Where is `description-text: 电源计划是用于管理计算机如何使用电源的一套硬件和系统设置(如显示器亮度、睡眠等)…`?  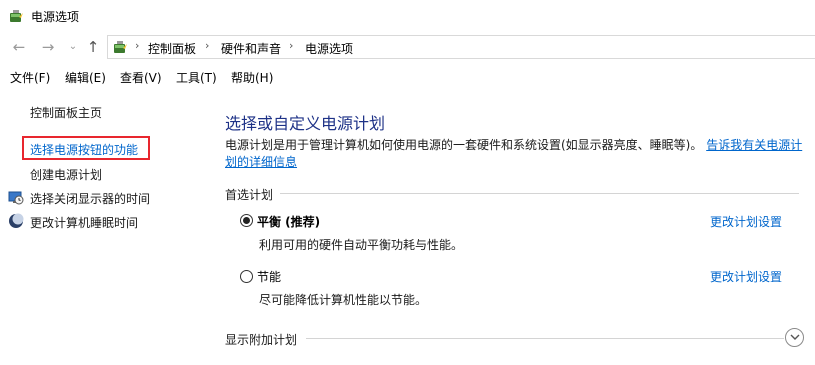 description-text: 电源计划是用于管理计算机如何使用电源的一套硬件和系统设置(如显示器亮度、睡眠等)… is located at coordinates (464, 145).